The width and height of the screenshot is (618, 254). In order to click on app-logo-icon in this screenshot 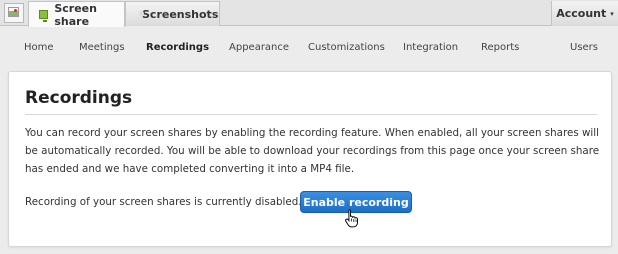, I will do `click(14, 13)`.